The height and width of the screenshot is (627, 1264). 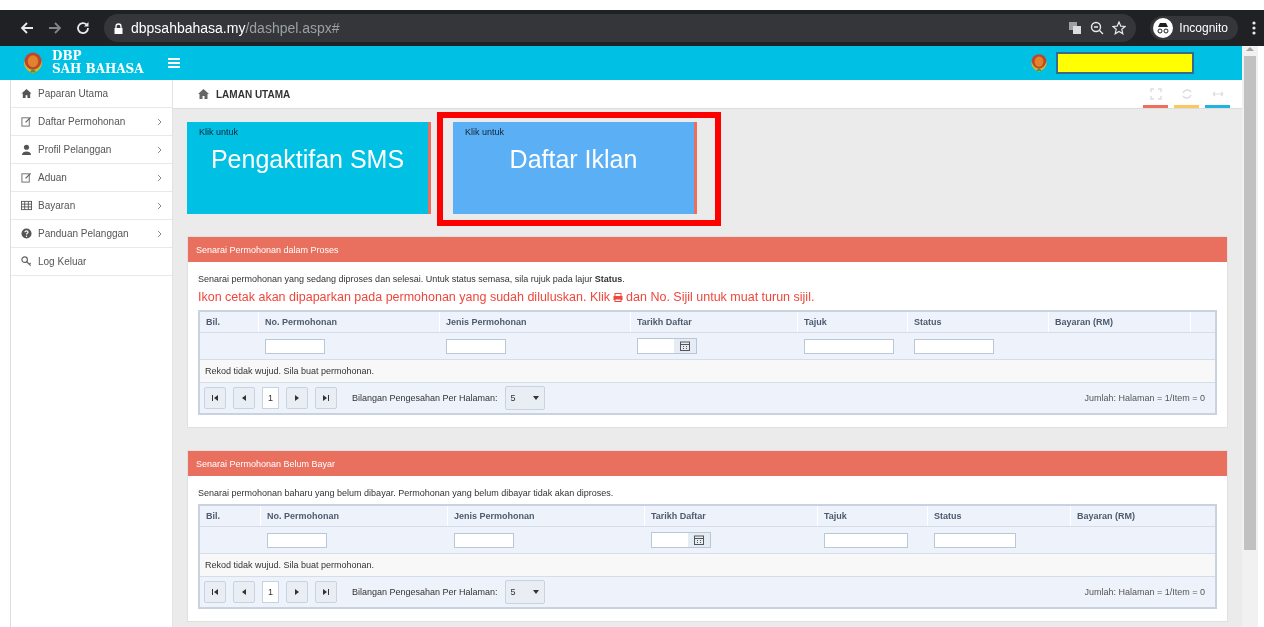 I want to click on note-text: Ikon cetak akan dipaparkan pada permohonan yang sudah diluluskan. Klik, so click(x=404, y=297).